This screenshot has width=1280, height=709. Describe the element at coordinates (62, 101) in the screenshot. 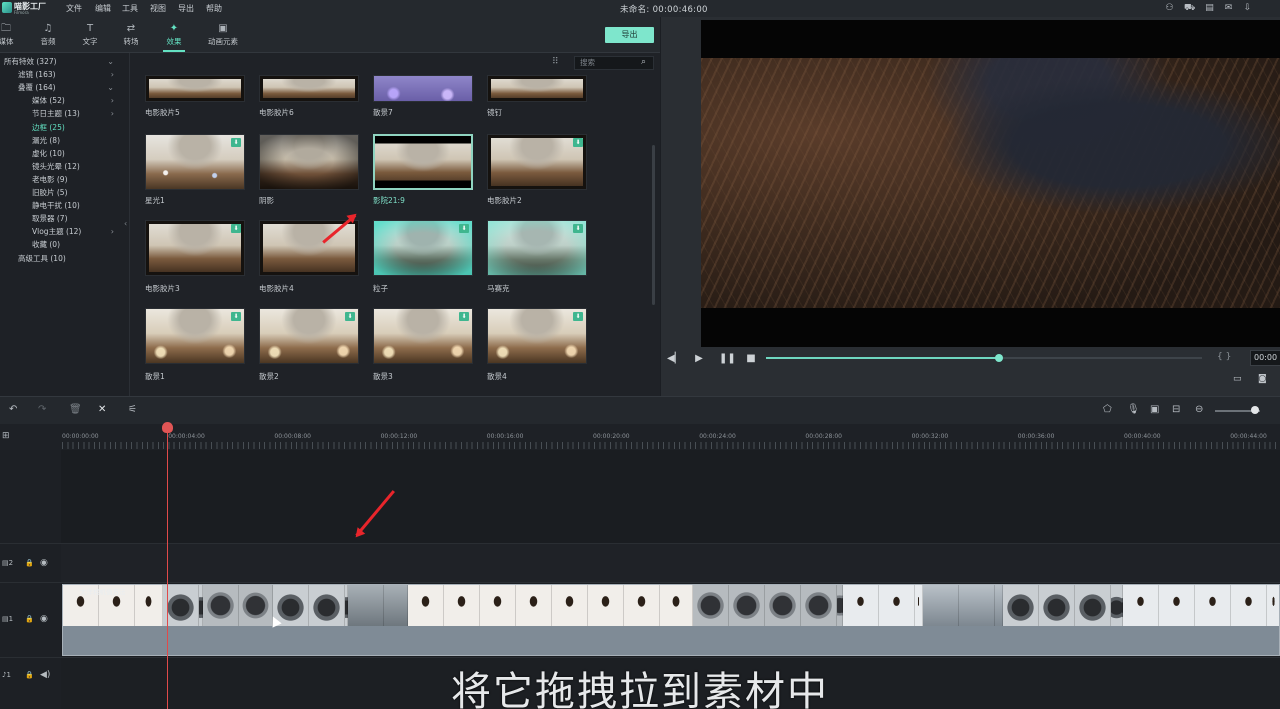

I see `tree-item: 媒体 (52) ›` at that location.